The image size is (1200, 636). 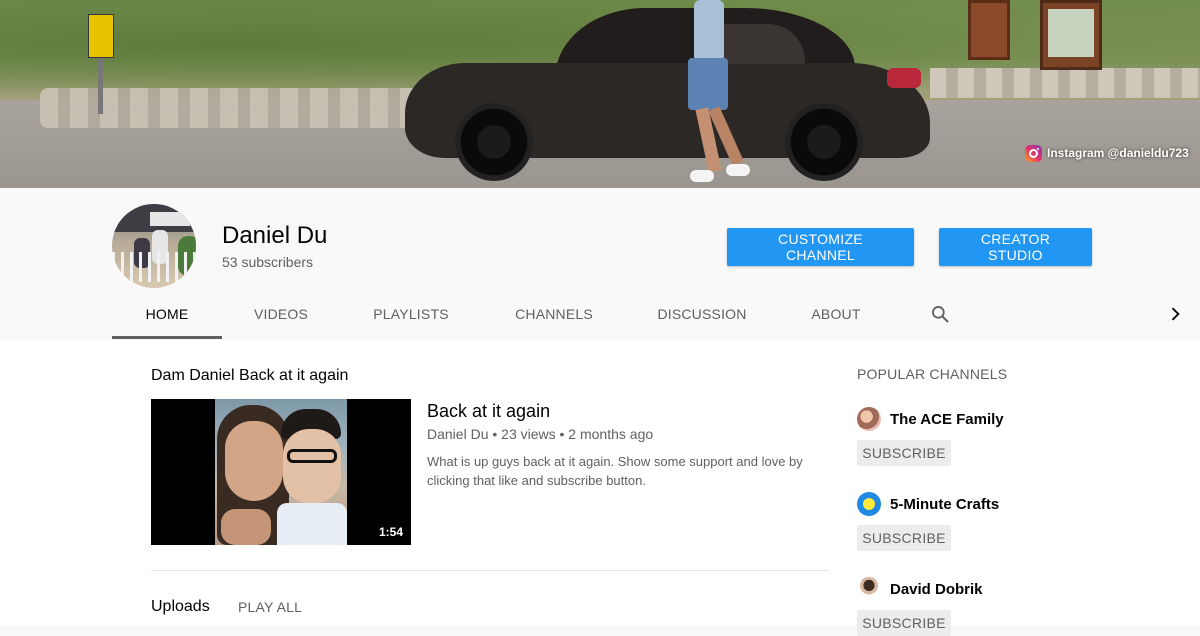 I want to click on play-all-link: PLAY ALL, so click(x=270, y=607).